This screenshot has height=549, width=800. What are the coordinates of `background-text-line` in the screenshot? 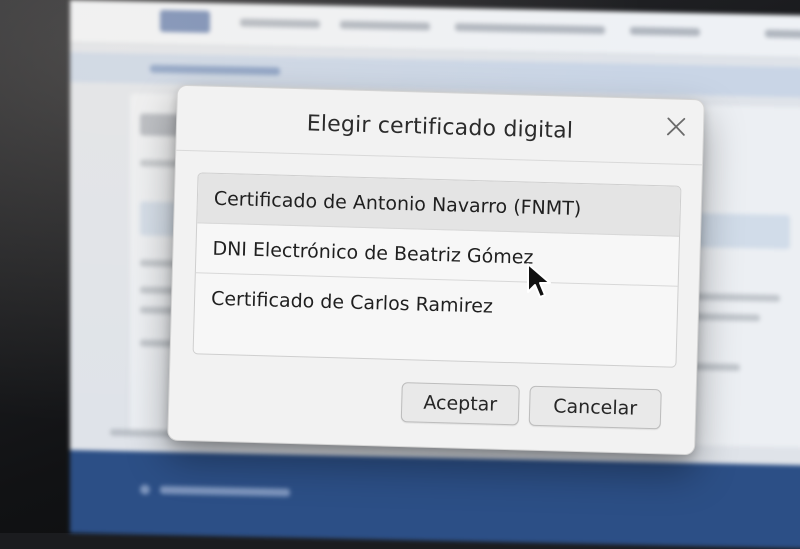 It's located at (725, 317).